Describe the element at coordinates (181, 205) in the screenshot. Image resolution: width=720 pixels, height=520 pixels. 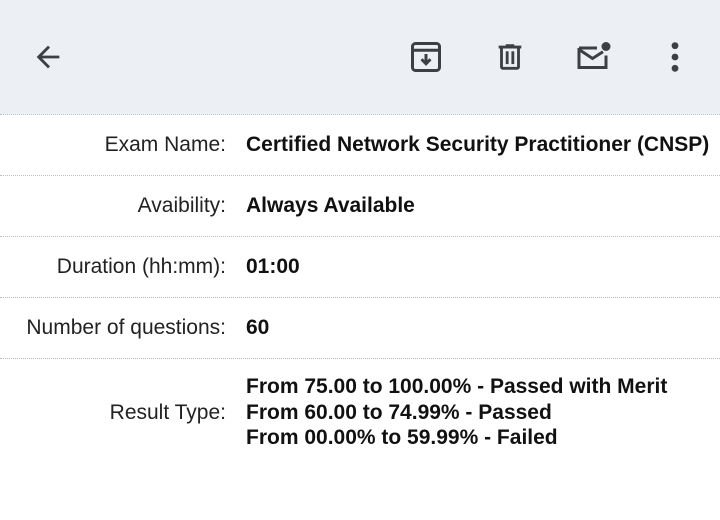
I see `availability-label: Avaibility:` at that location.